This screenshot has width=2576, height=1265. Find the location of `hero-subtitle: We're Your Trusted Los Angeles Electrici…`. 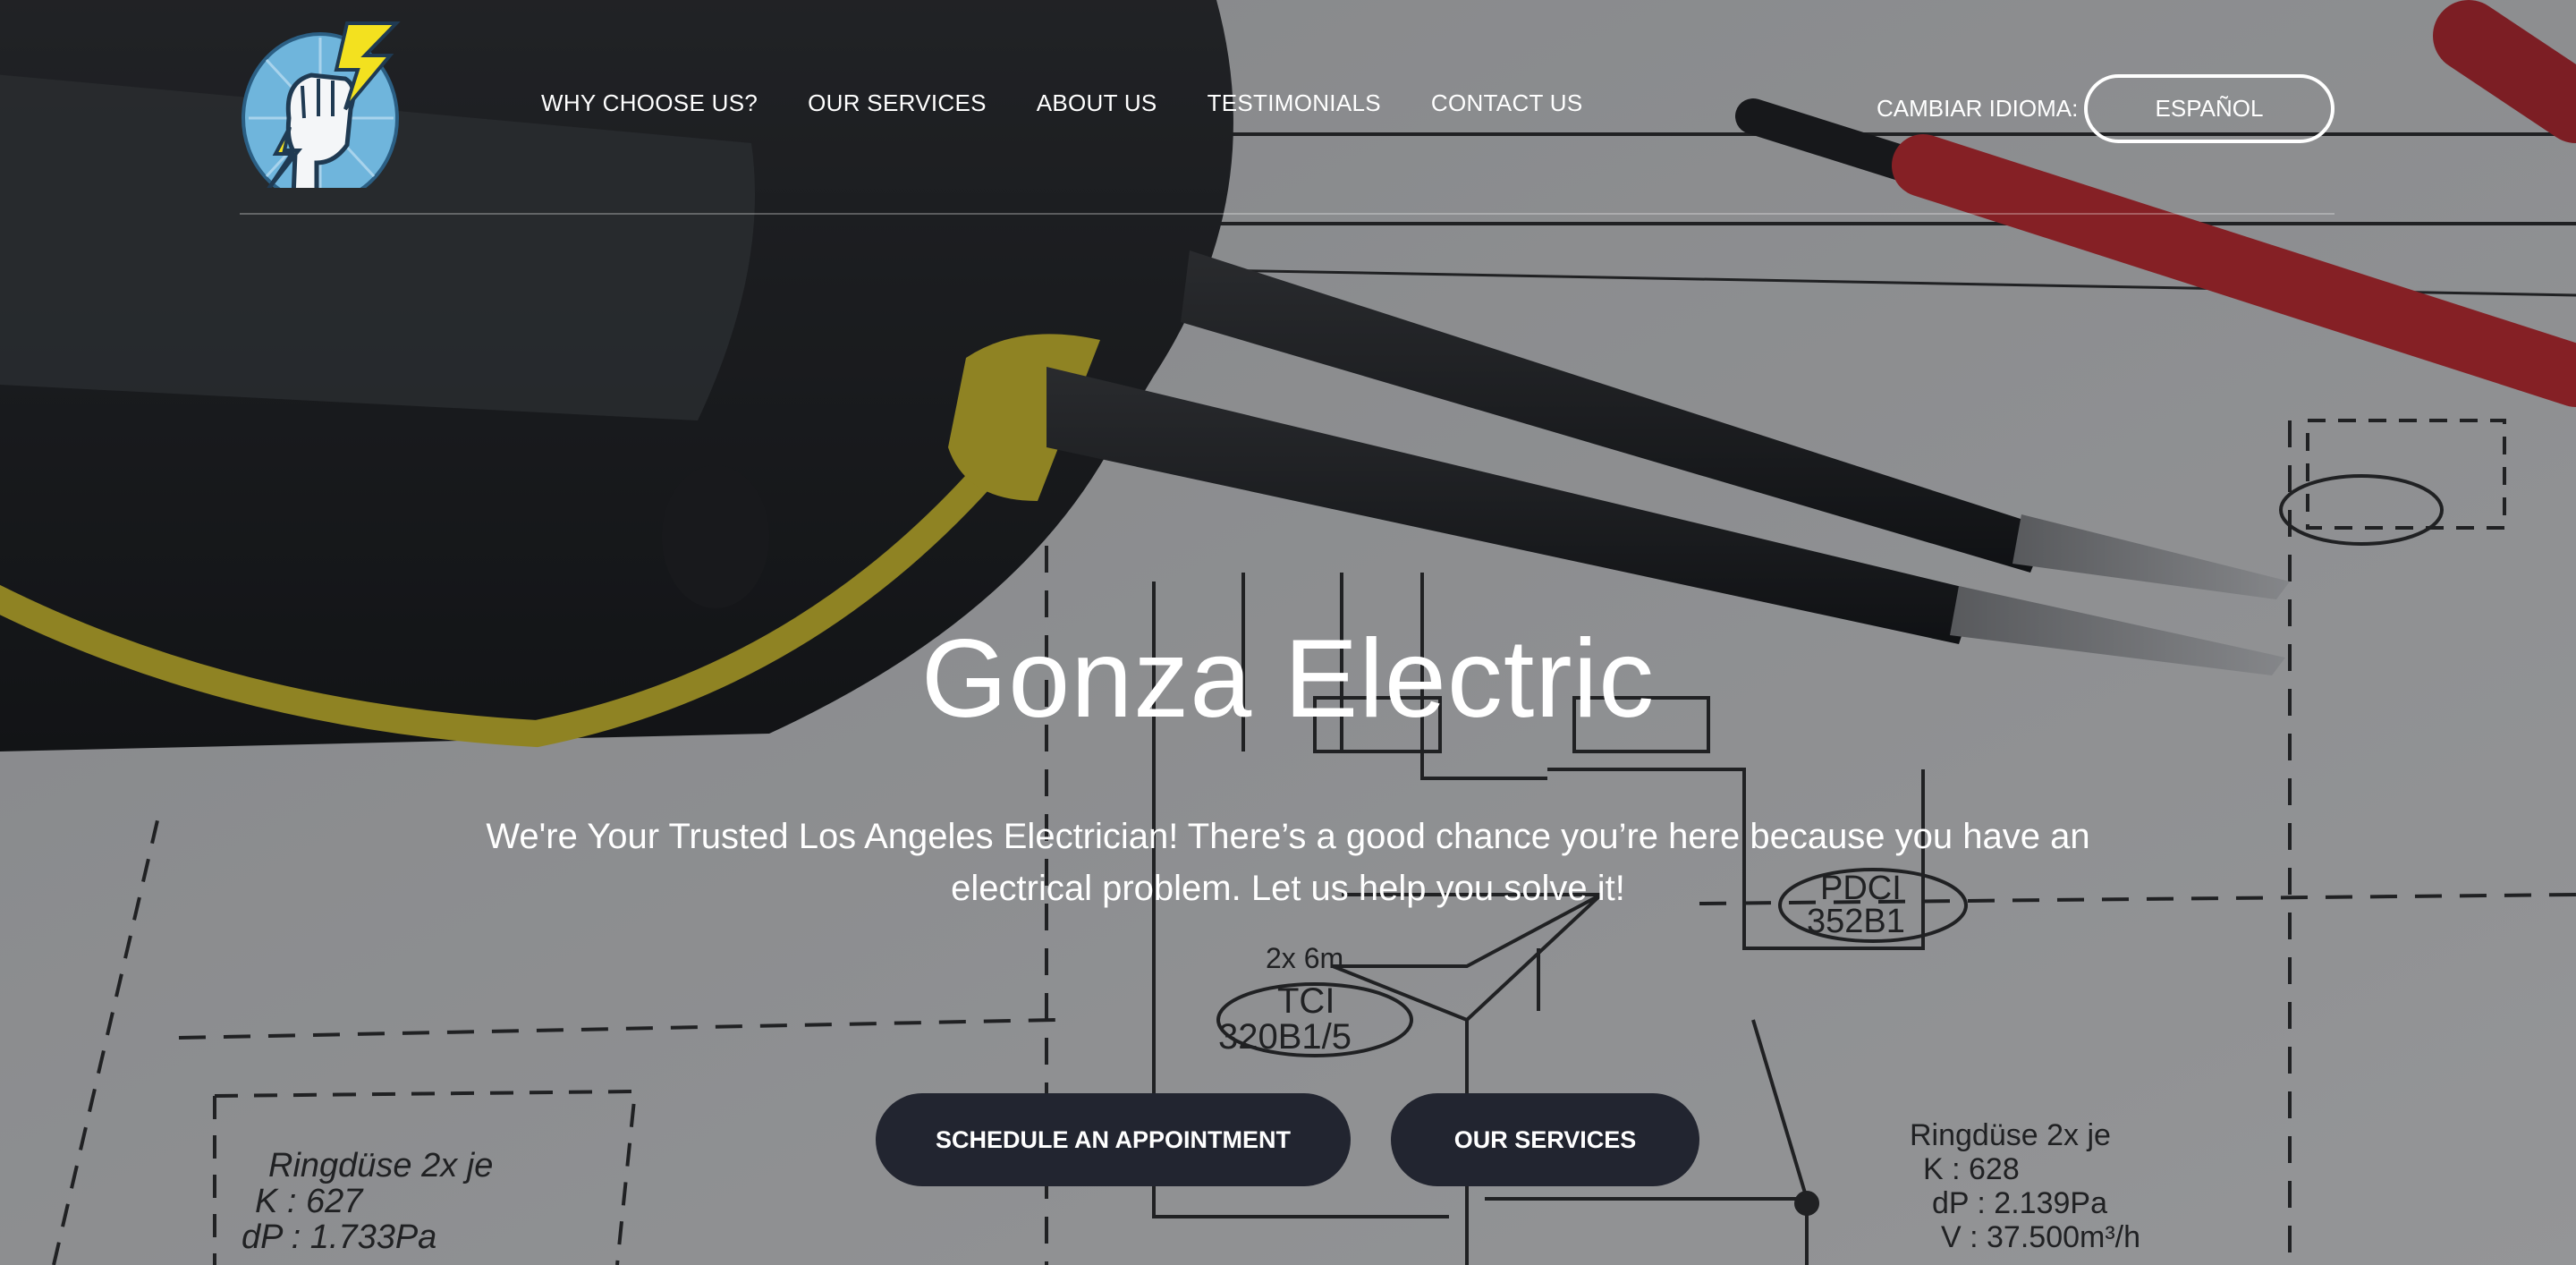

hero-subtitle: We're Your Trusted Los Angeles Electrici… is located at coordinates (1288, 862).